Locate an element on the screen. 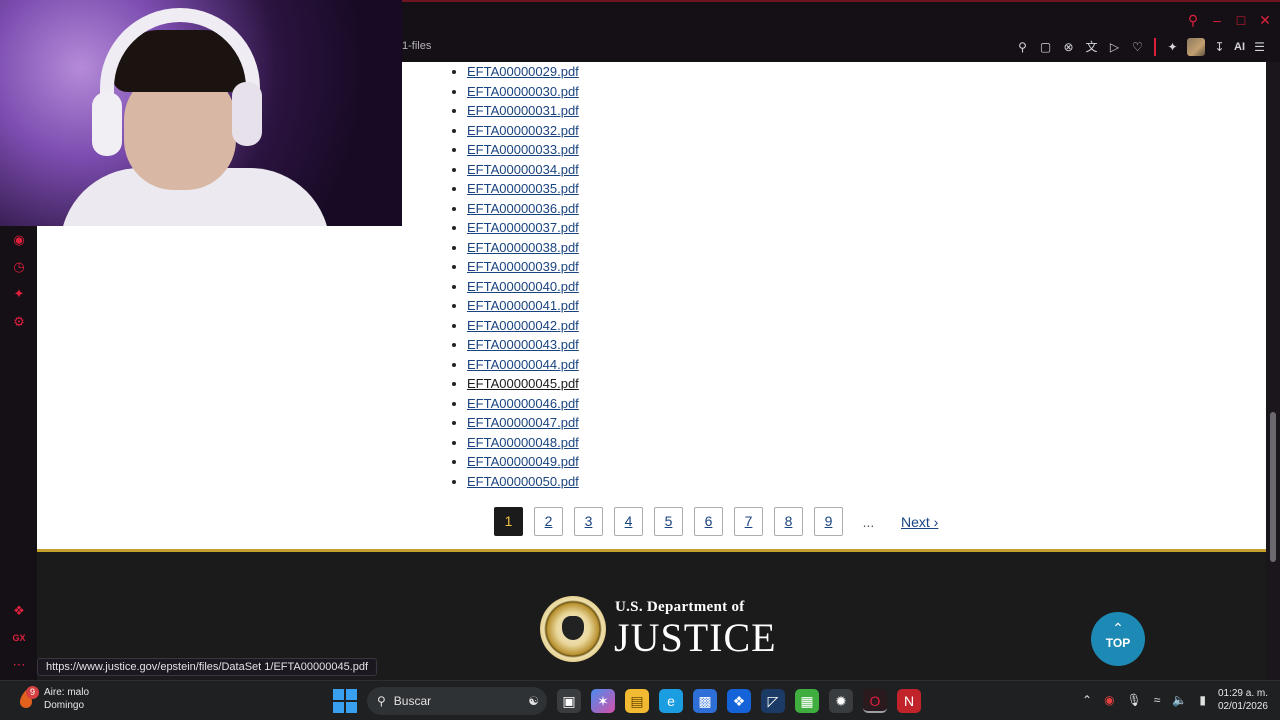 This screenshot has height=720, width=1280. page-button-8: 8 is located at coordinates (788, 521).